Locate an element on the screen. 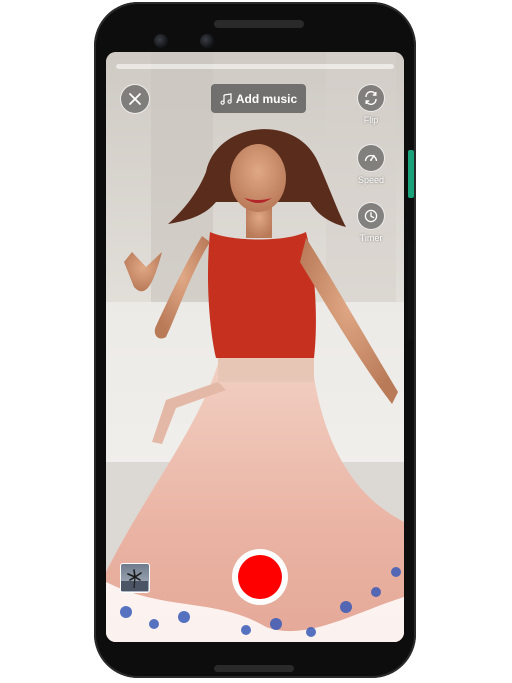  close-icon is located at coordinates (135, 99).